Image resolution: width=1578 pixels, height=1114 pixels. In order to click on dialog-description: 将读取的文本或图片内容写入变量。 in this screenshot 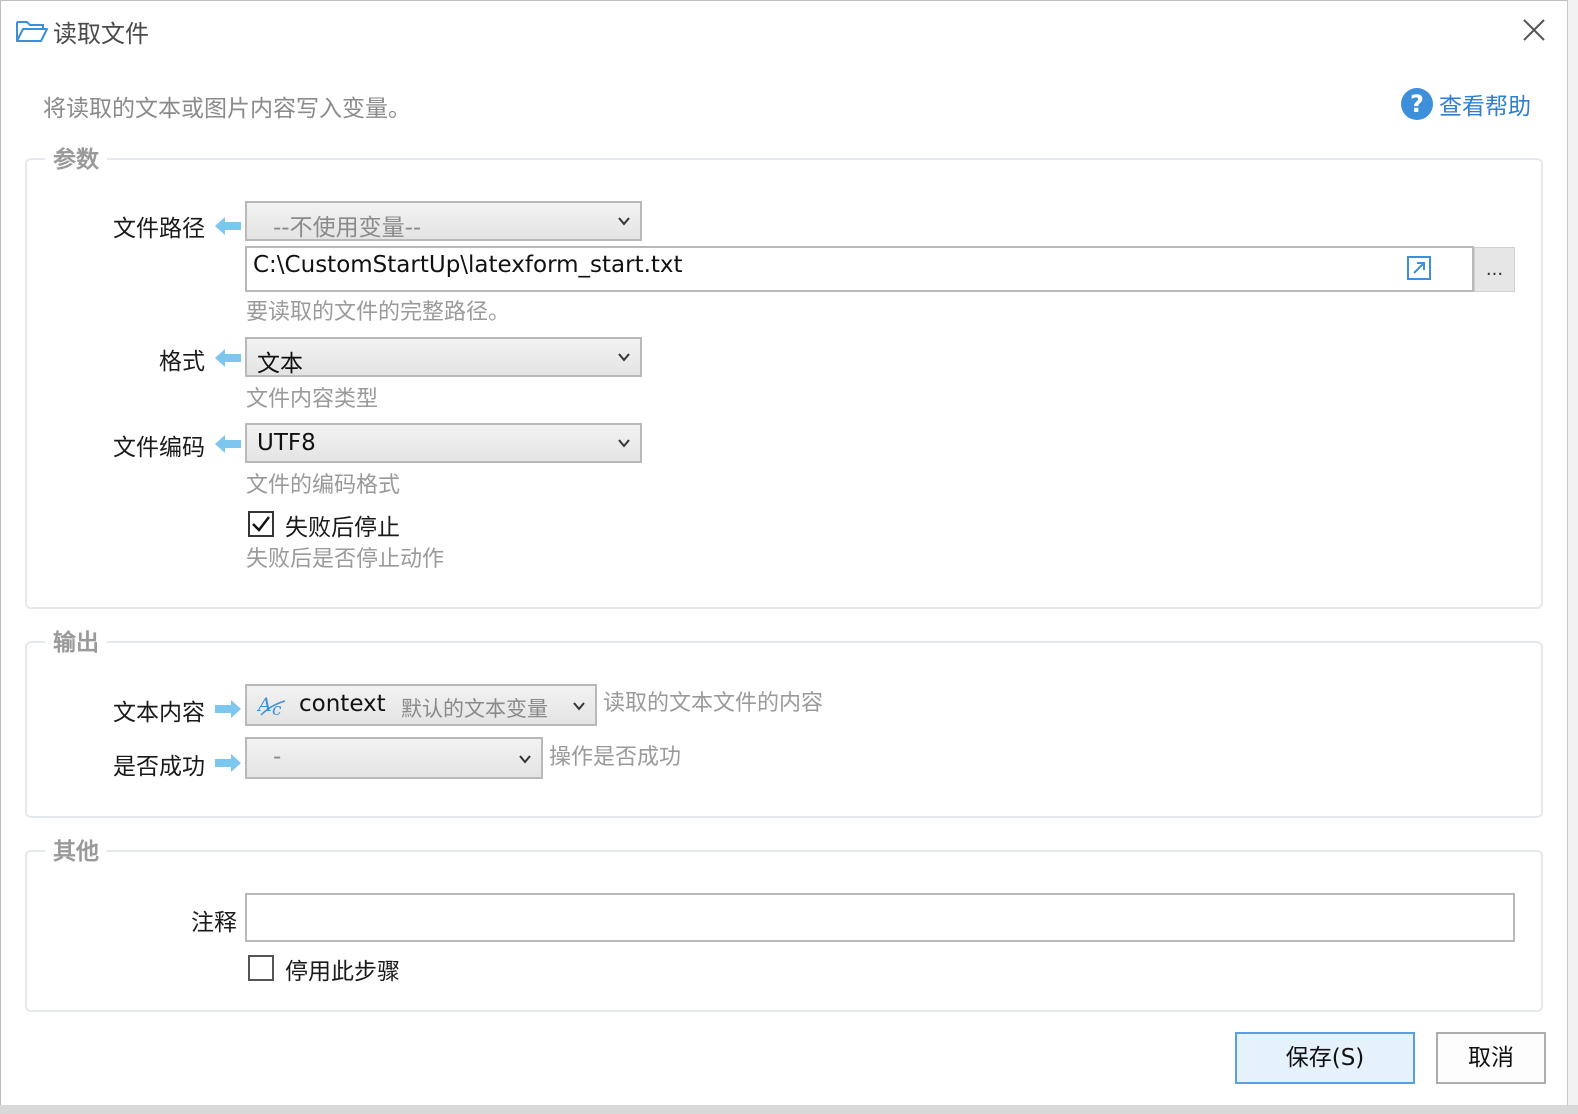, I will do `click(227, 109)`.